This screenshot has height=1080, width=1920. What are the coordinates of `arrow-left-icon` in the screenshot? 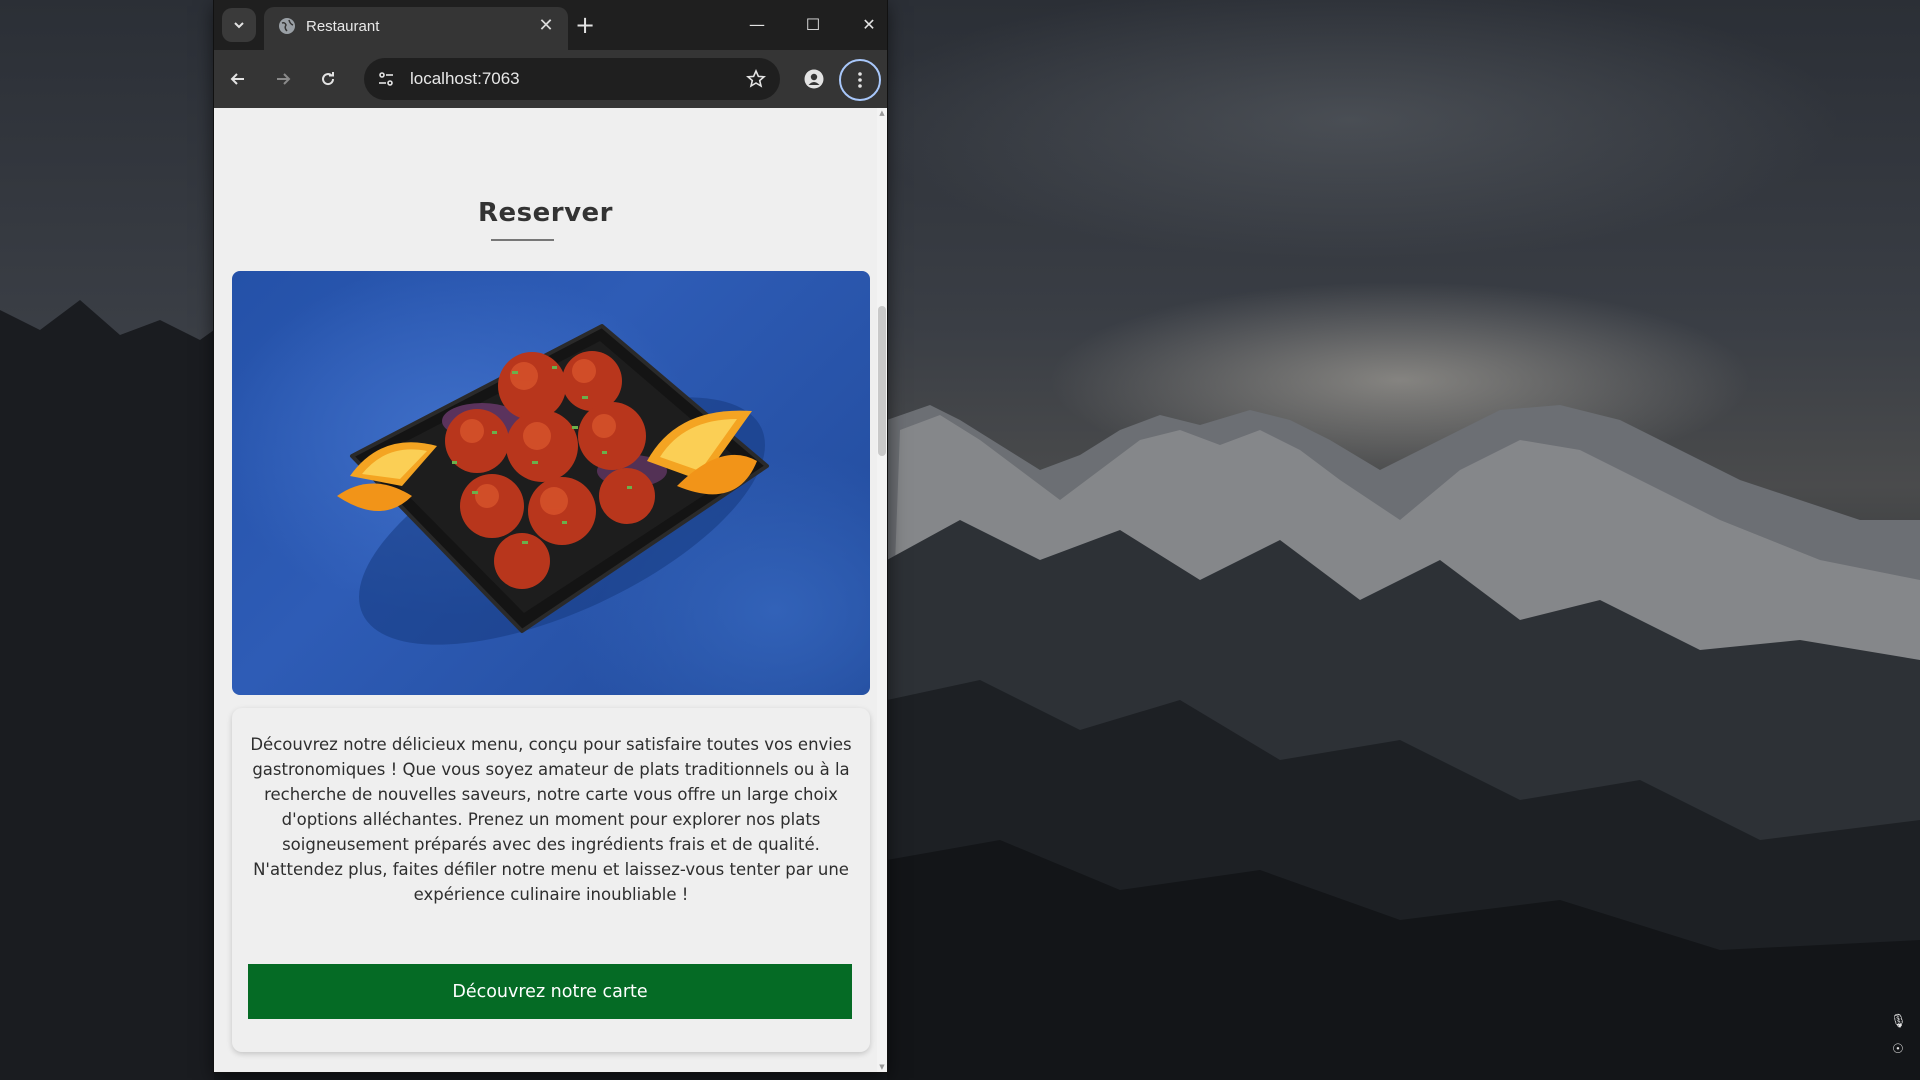 It's located at (238, 79).